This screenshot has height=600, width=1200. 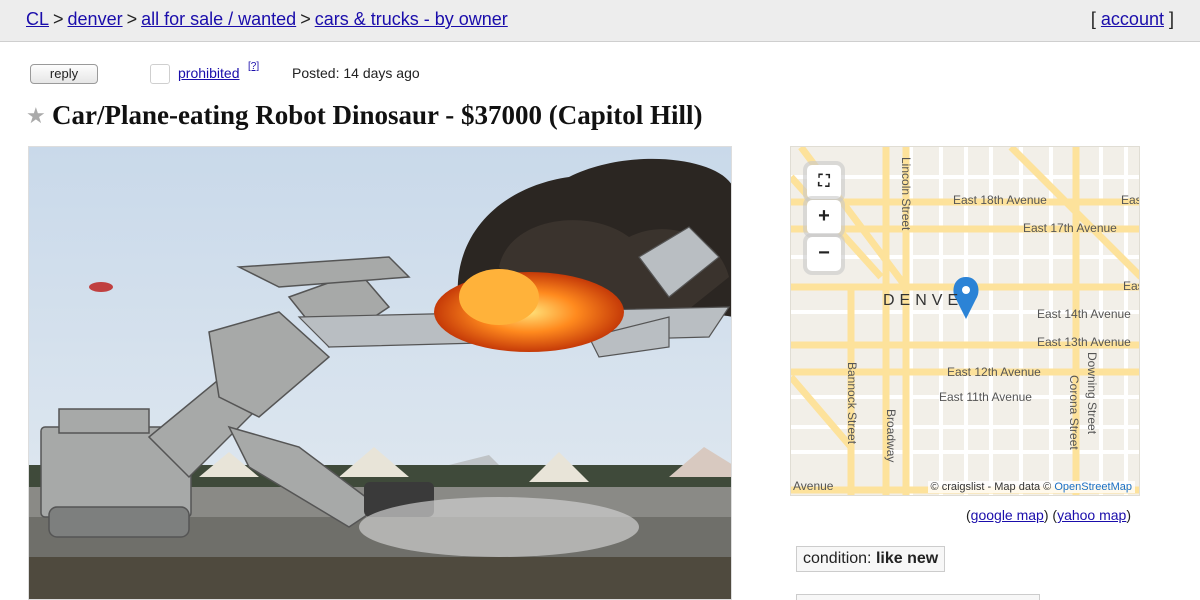 I want to click on street-label: Bannock Street, so click(x=852, y=403).